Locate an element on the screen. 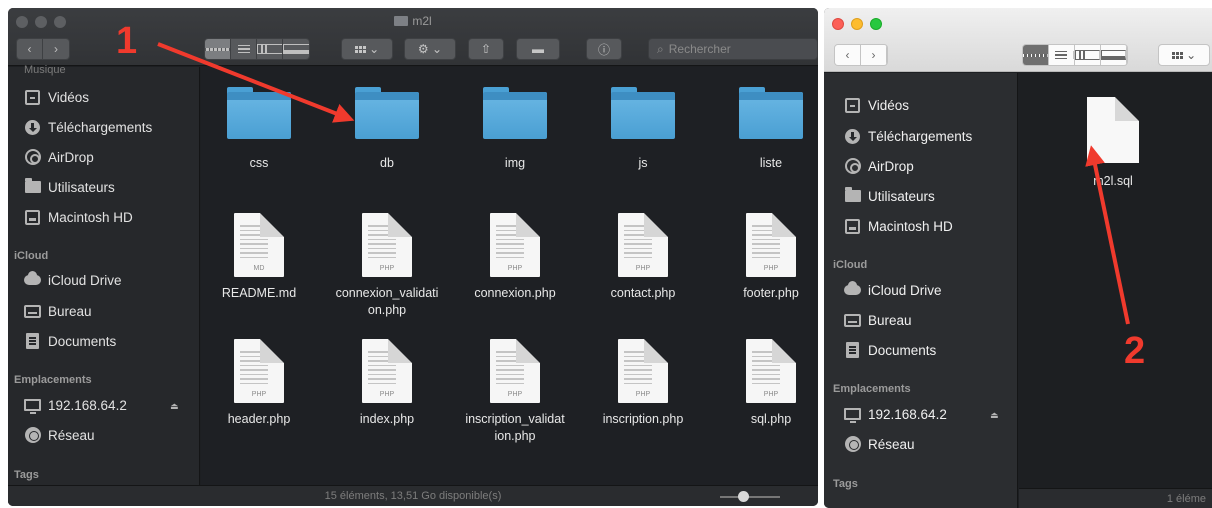 This screenshot has width=1212, height=508. nav-back-forward: ‹ › is located at coordinates (43, 49).